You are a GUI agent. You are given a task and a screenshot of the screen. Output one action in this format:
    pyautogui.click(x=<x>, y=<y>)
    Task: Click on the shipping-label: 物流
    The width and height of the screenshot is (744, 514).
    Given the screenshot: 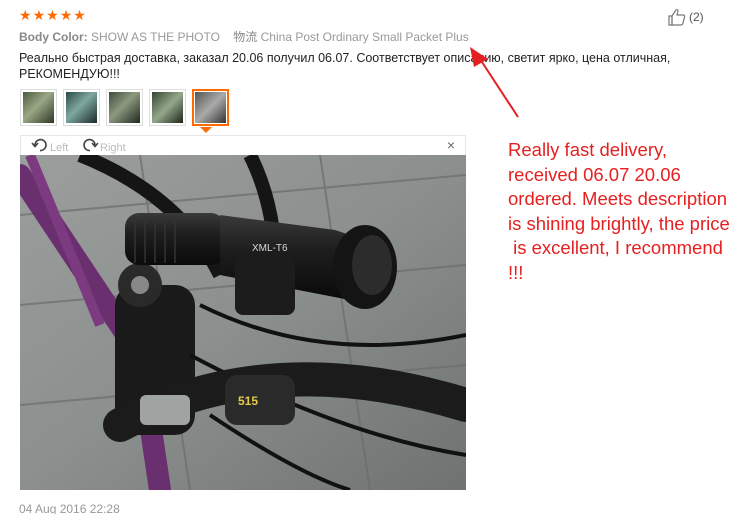 What is the action you would take?
    pyautogui.click(x=245, y=37)
    